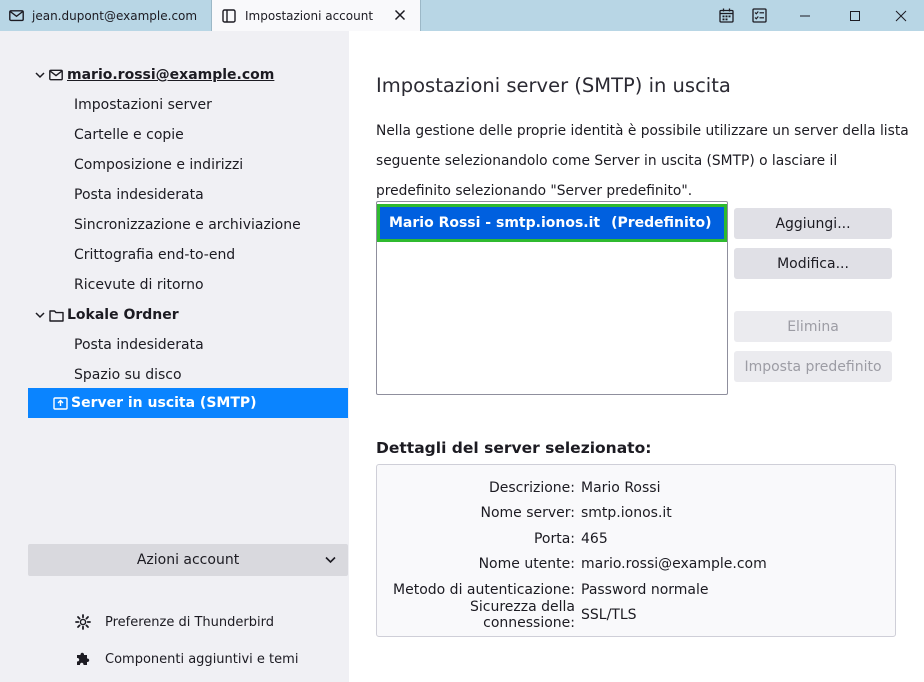 This screenshot has height=682, width=924. Describe the element at coordinates (83, 659) in the screenshot. I see `puzzle-icon` at that location.